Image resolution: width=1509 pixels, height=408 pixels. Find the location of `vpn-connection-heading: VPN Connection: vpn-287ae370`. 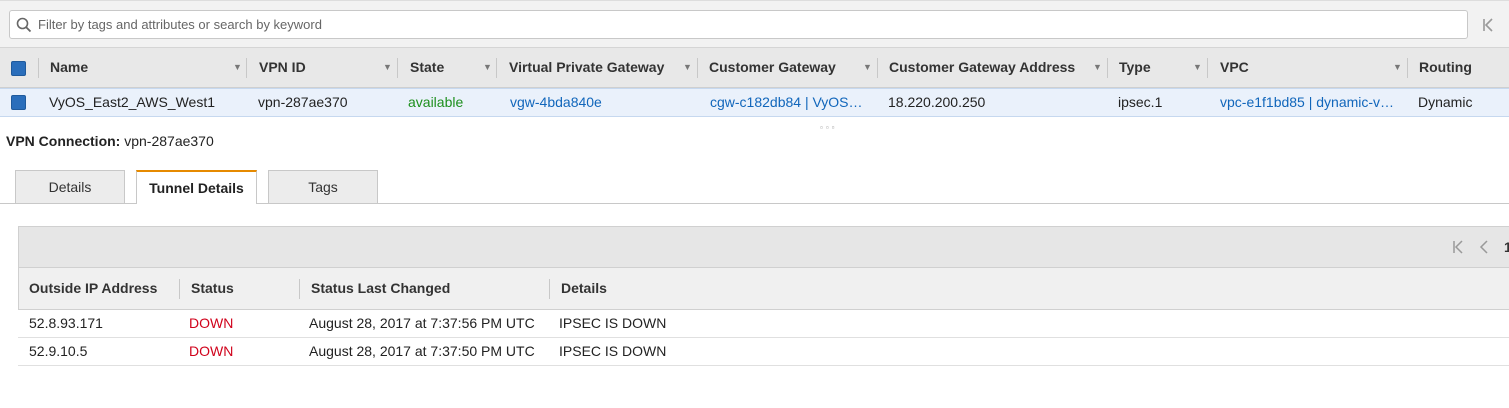

vpn-connection-heading: VPN Connection: vpn-287ae370 is located at coordinates (110, 141).